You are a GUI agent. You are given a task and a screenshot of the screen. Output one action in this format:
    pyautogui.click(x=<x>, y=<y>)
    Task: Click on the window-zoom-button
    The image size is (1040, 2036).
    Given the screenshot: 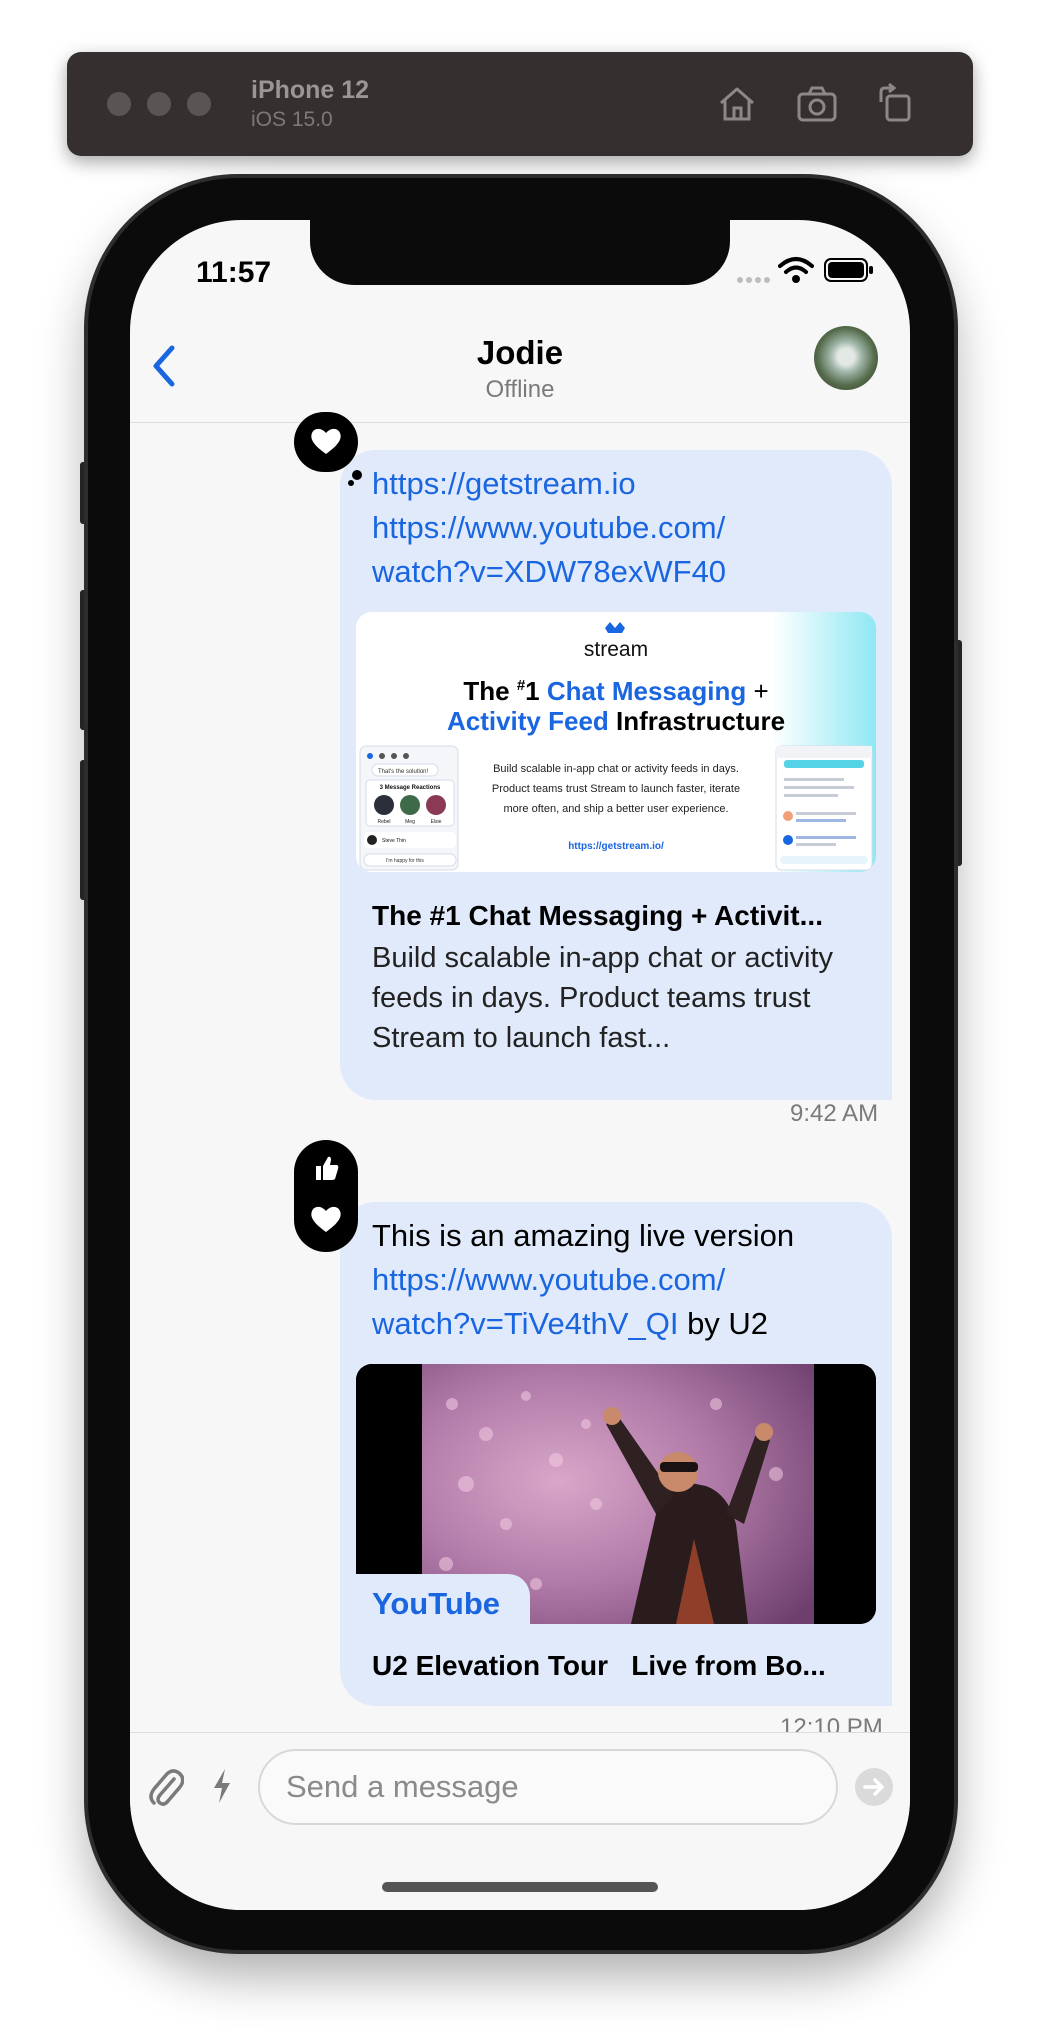 What is the action you would take?
    pyautogui.click(x=199, y=104)
    